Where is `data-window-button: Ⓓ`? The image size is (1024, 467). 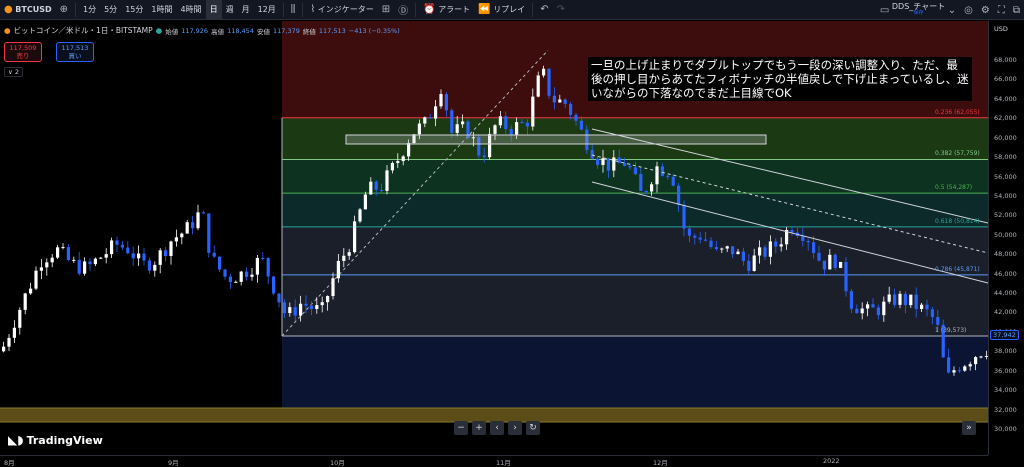
data-window-button: Ⓓ is located at coordinates (403, 10).